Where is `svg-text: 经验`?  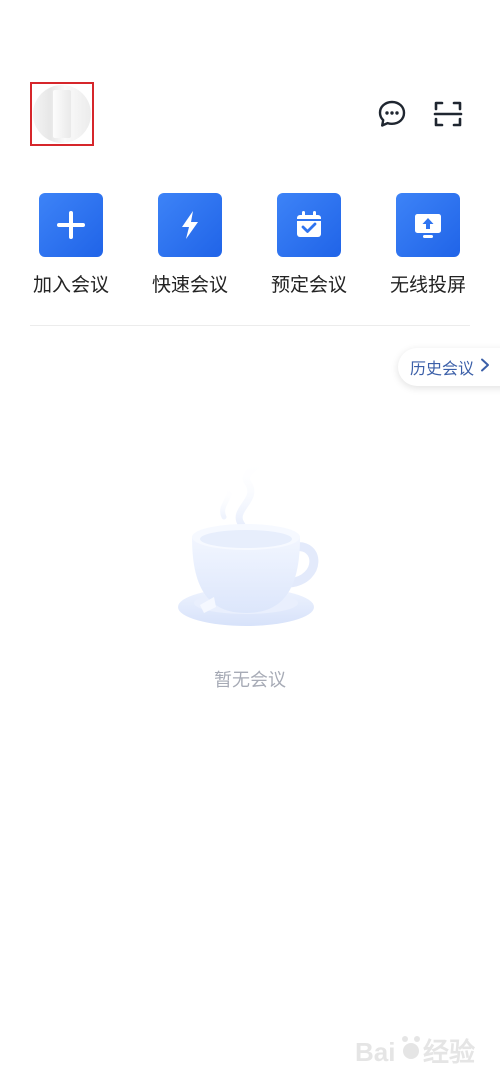 svg-text: 经验 is located at coordinates (449, 1052).